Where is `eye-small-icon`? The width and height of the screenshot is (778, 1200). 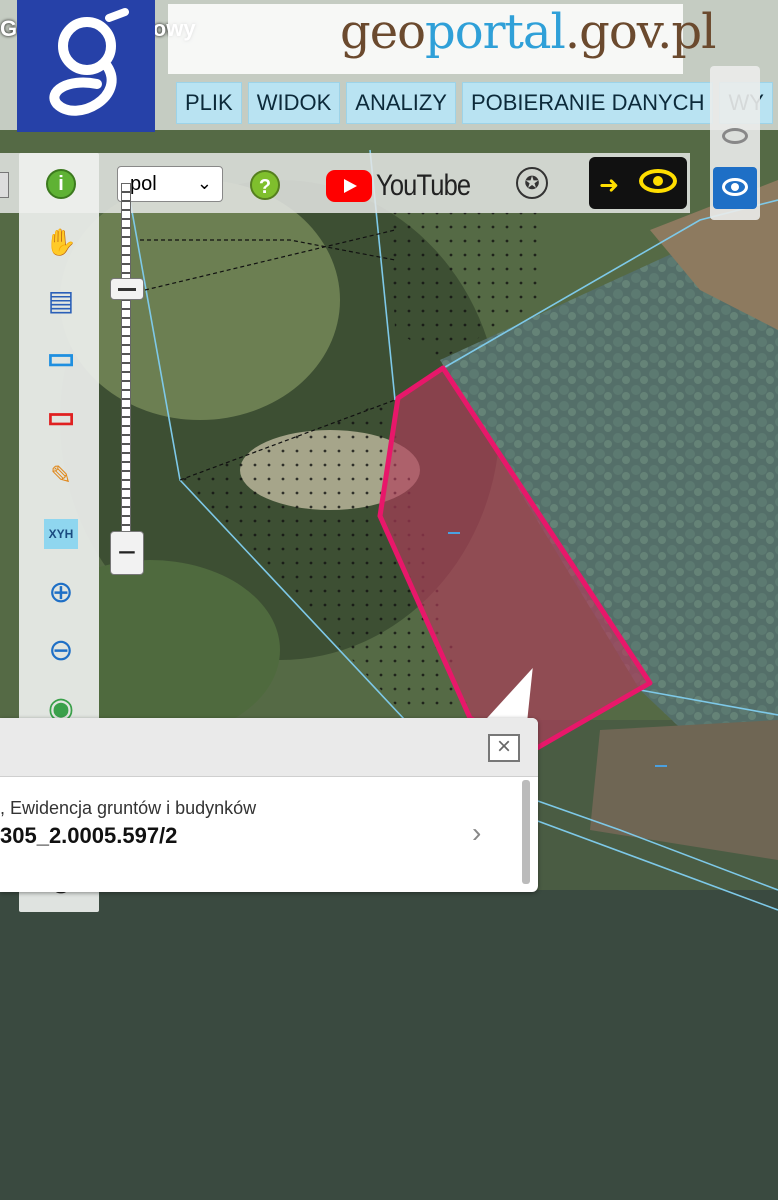
eye-small-icon is located at coordinates (735, 136).